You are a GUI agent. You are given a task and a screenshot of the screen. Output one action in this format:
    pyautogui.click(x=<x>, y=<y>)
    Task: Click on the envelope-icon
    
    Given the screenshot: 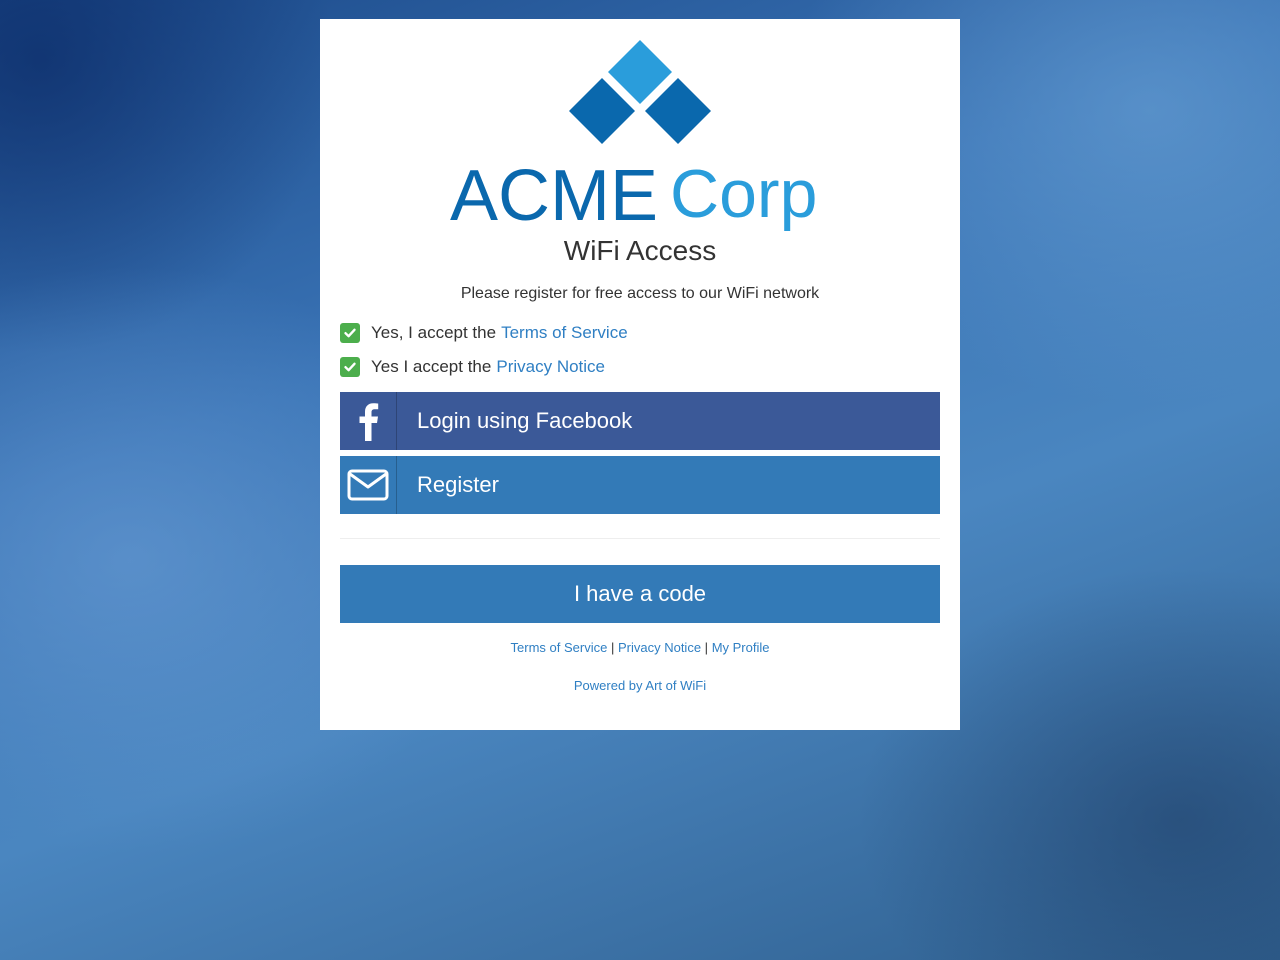 What is the action you would take?
    pyautogui.click(x=368, y=485)
    